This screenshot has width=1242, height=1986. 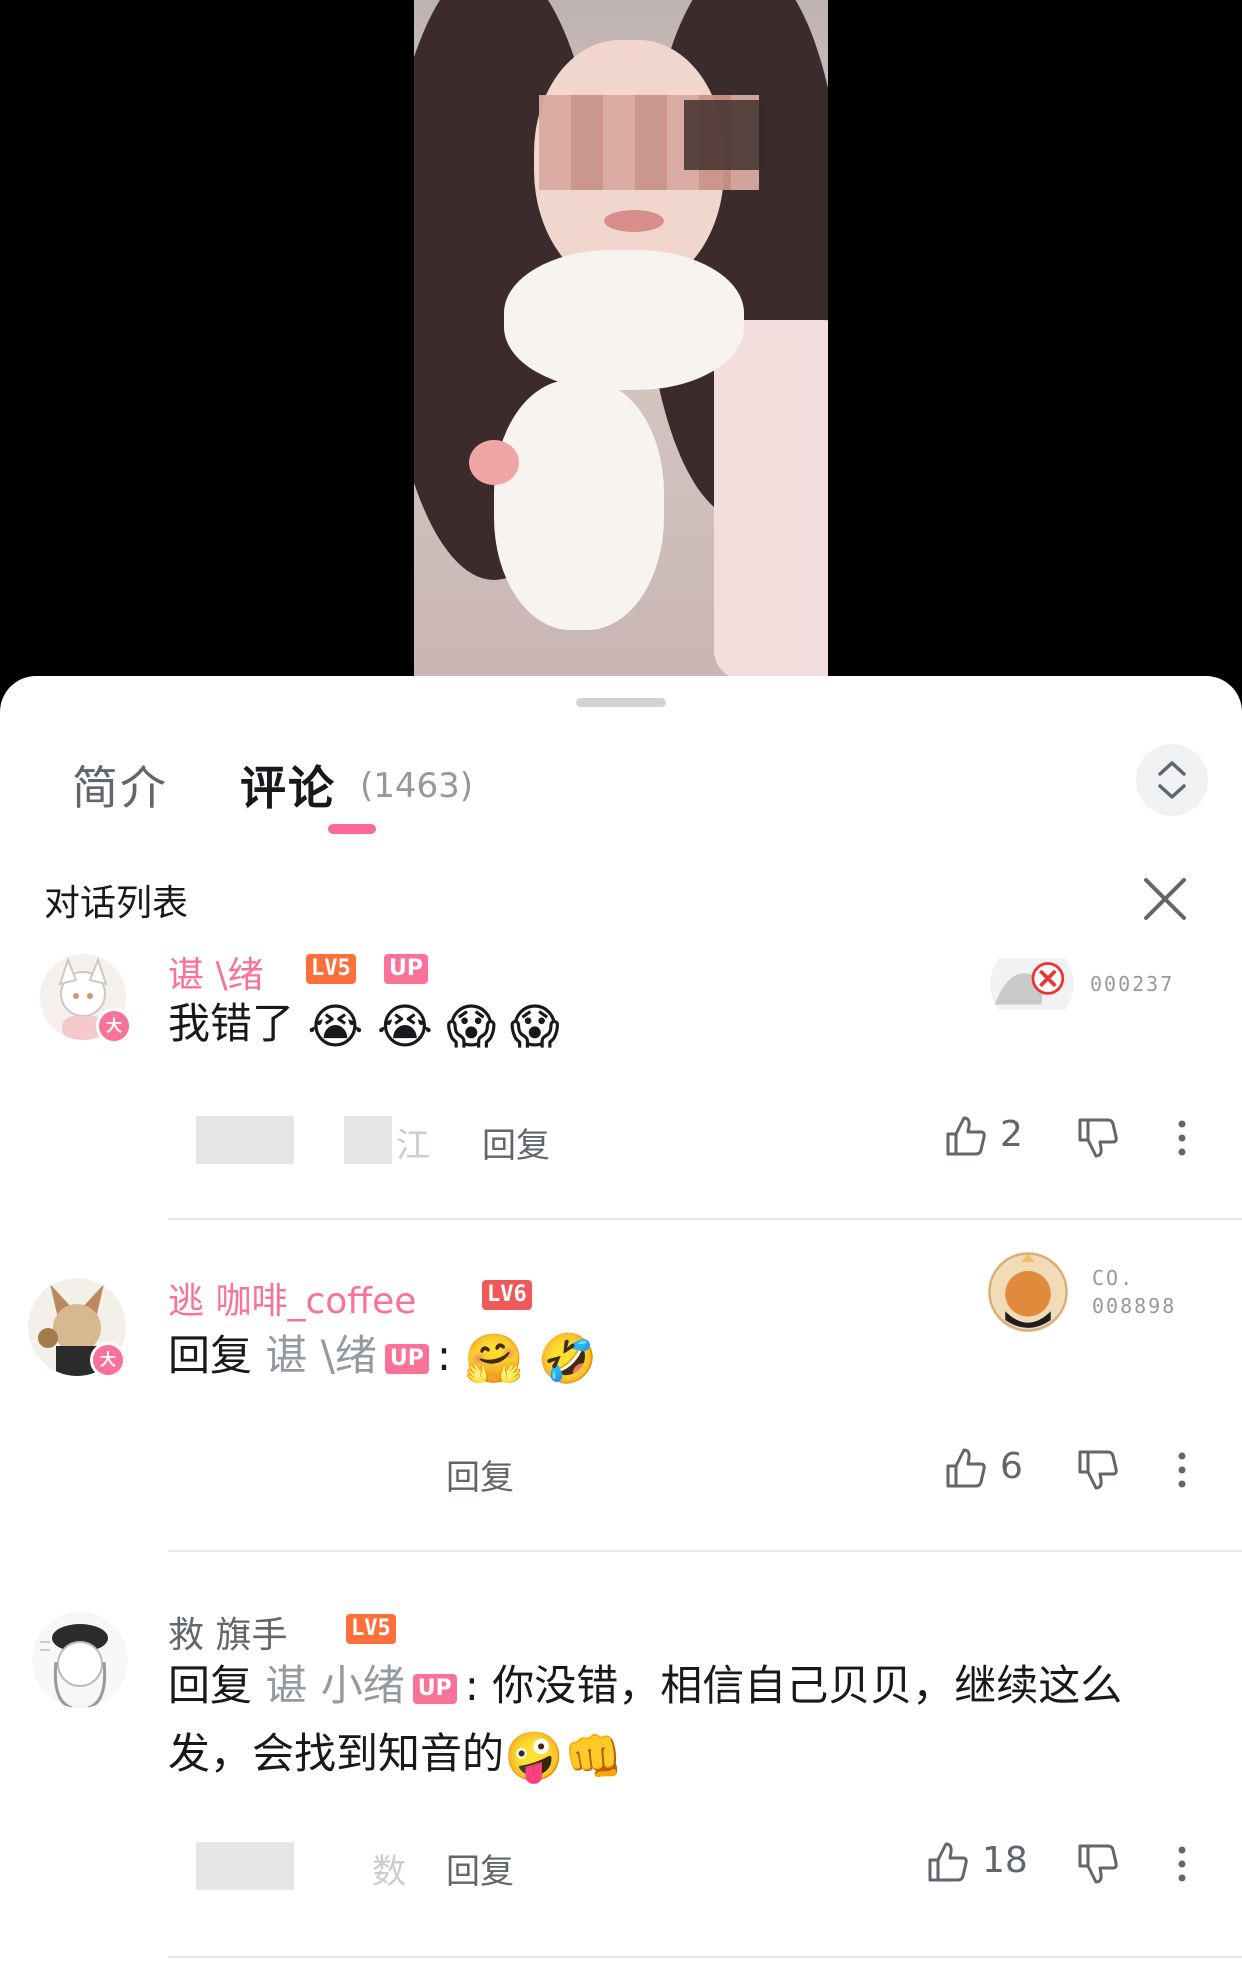 I want to click on emoji-crying-1: 😭, so click(x=335, y=1026).